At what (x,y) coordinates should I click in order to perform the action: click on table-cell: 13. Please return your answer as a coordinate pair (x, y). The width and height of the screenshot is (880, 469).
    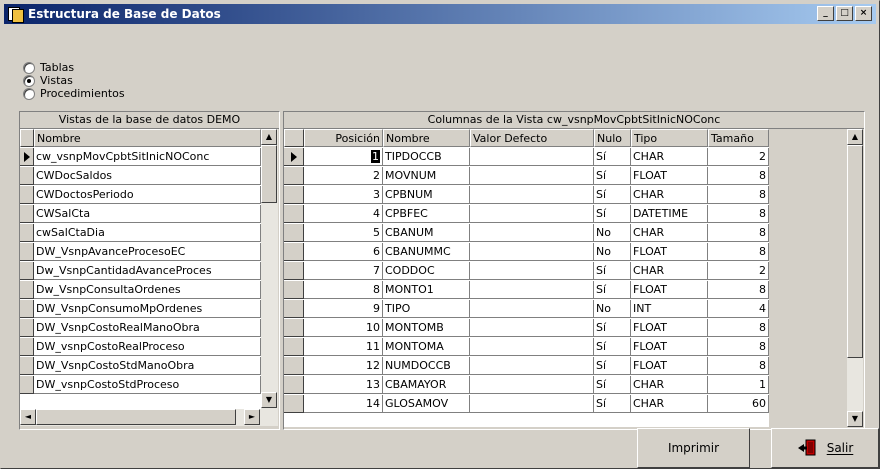
    Looking at the image, I should click on (343, 385).